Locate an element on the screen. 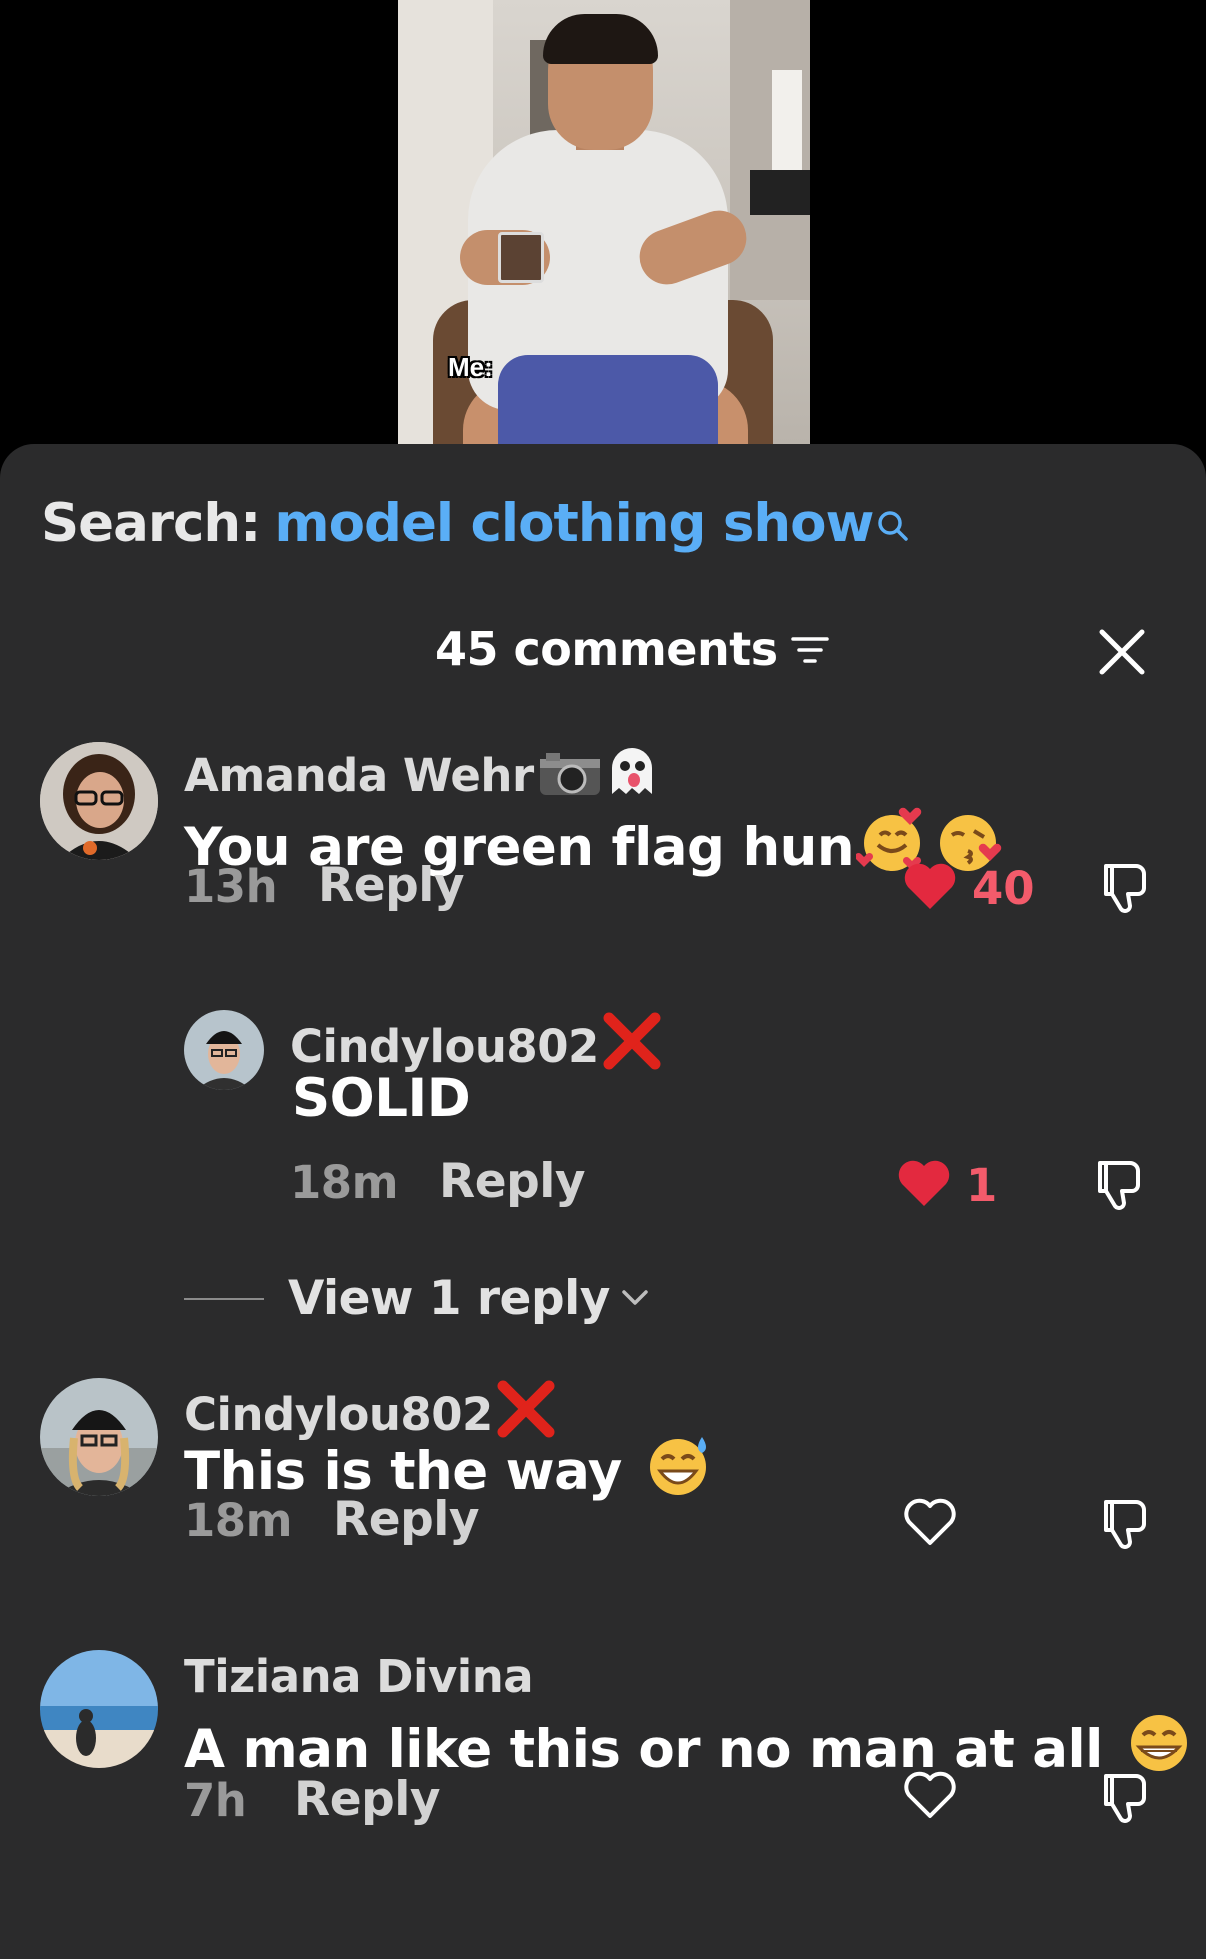 Image resolution: width=1206 pixels, height=1959 pixels. ghost-icon is located at coordinates (632, 777).